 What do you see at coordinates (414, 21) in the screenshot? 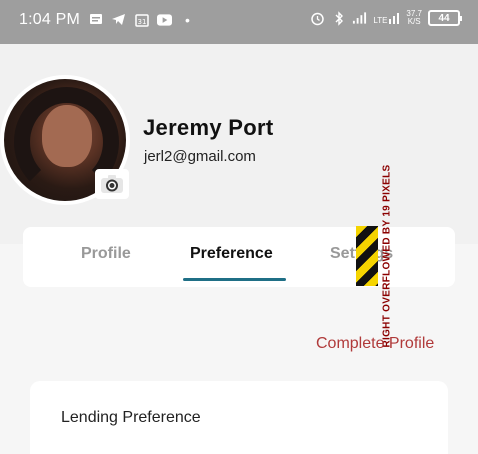
I see `net-speed-unit: K/S` at bounding box center [414, 21].